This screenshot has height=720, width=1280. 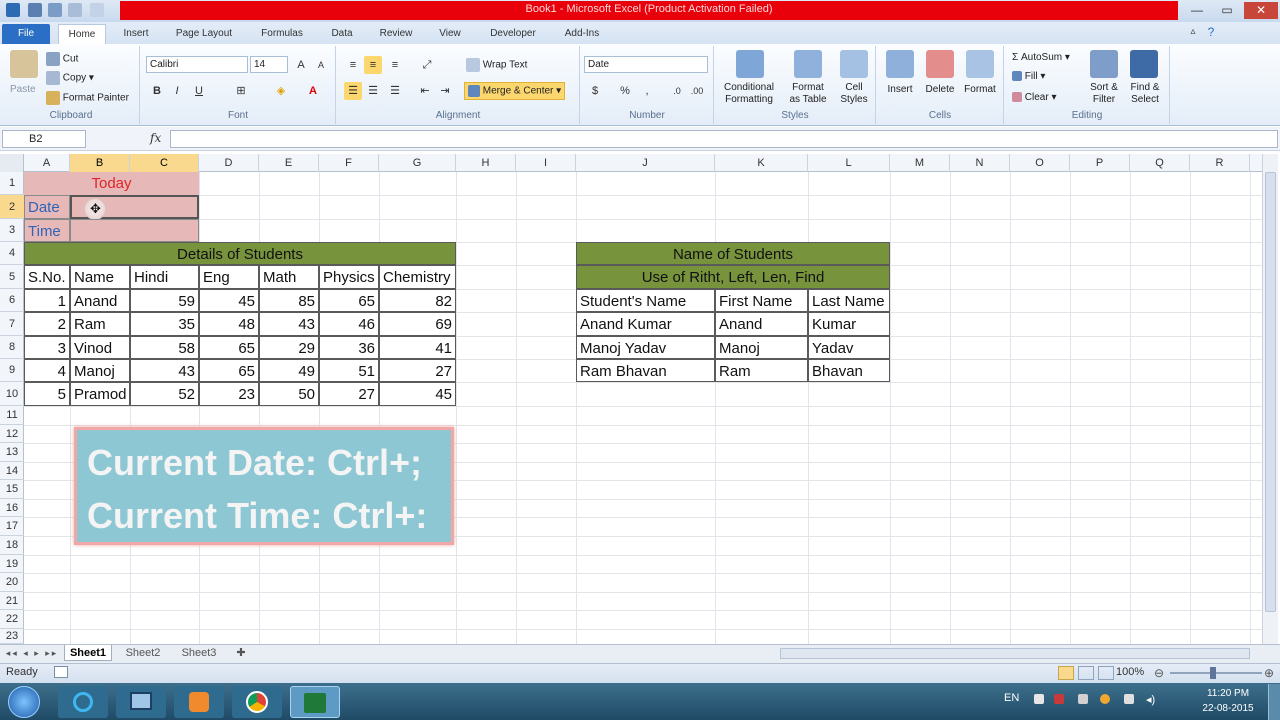 What do you see at coordinates (12, 471) in the screenshot?
I see `row-header-14: 14` at bounding box center [12, 471].